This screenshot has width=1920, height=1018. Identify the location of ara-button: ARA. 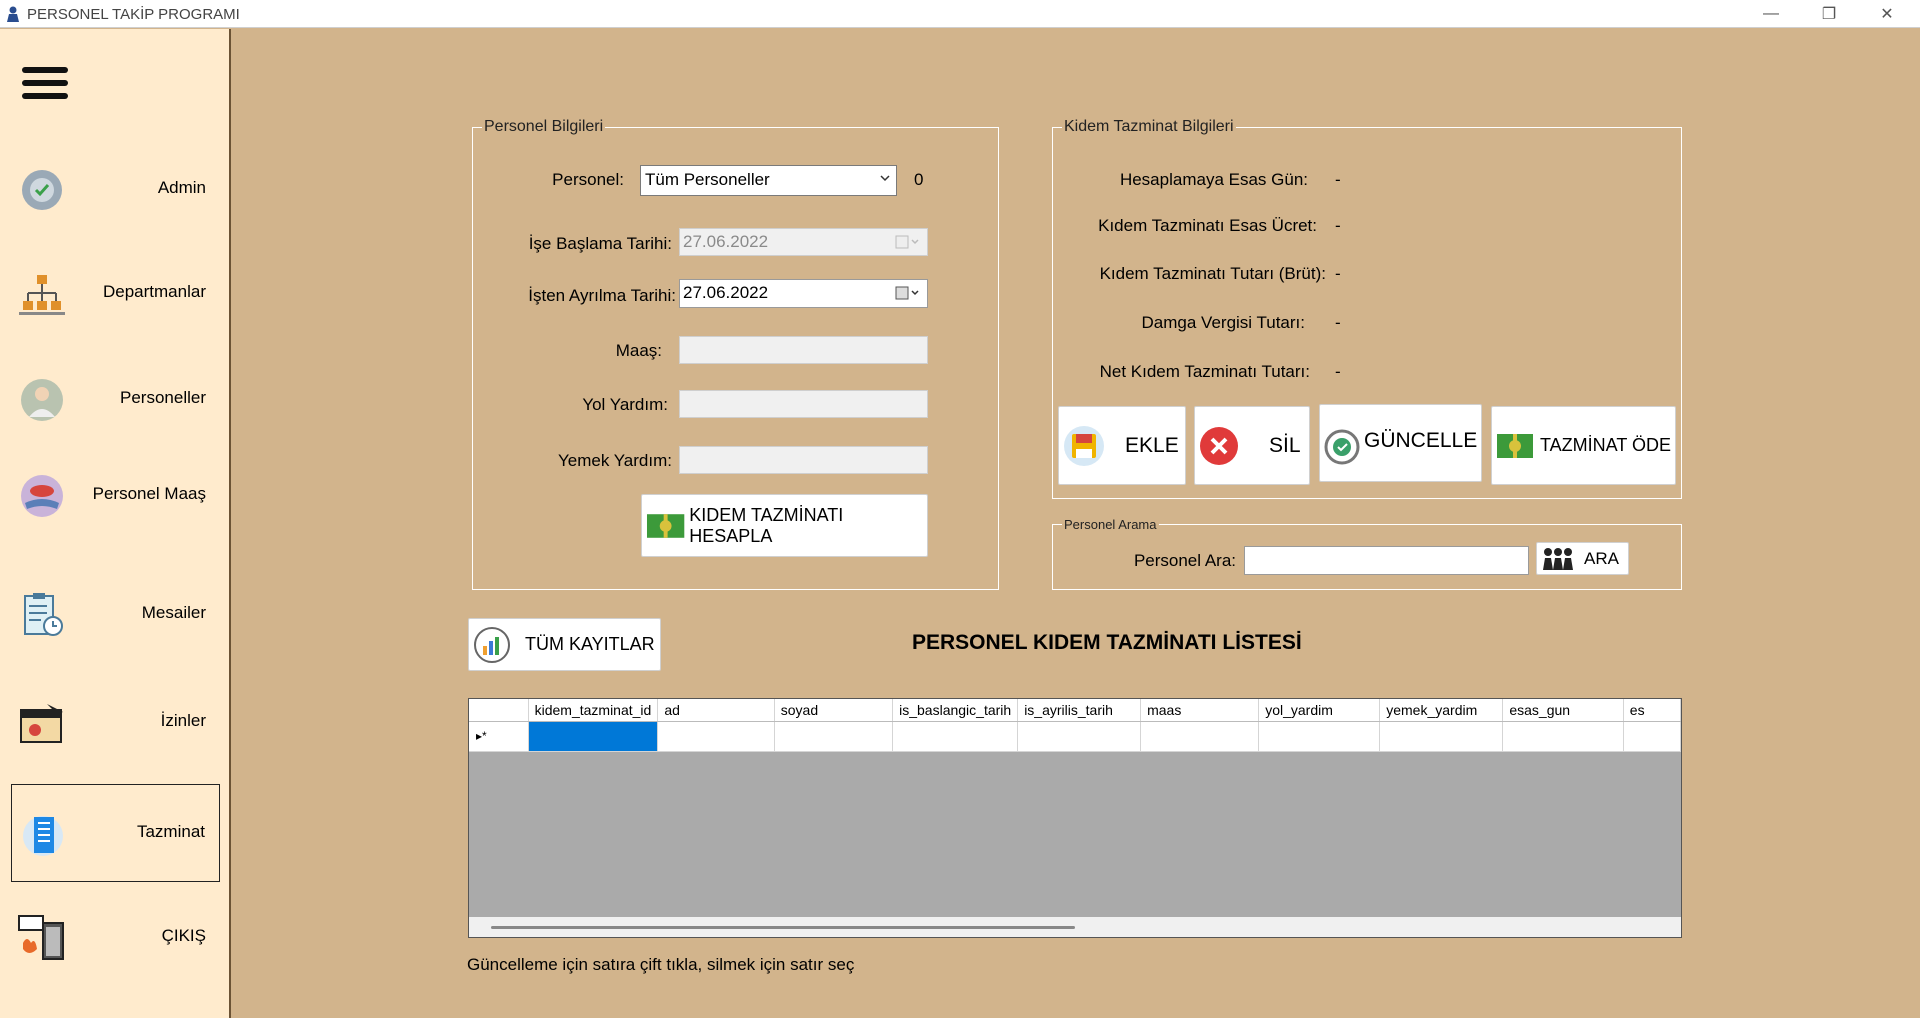
(1582, 558).